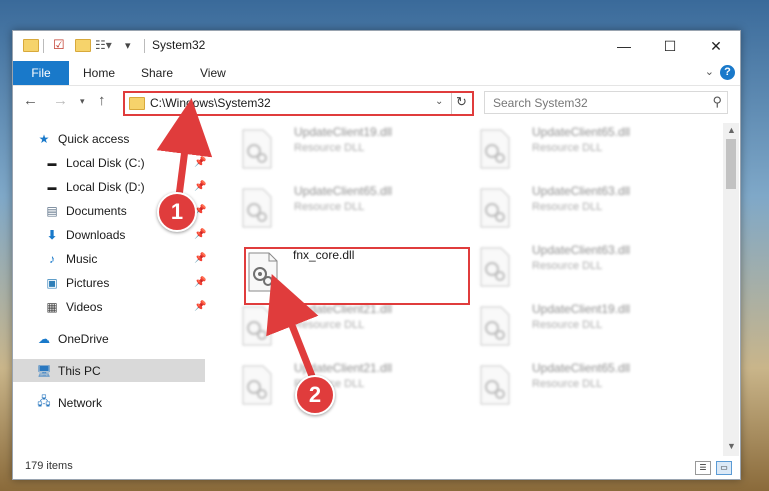 The width and height of the screenshot is (769, 491). Describe the element at coordinates (184, 147) in the screenshot. I see `arrow-to-address-bar` at that location.